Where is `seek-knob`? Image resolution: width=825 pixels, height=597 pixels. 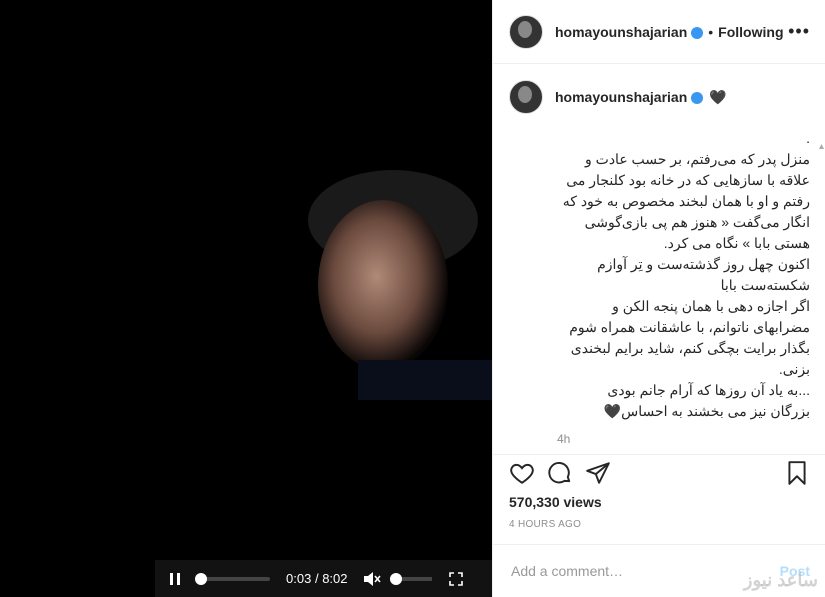 seek-knob is located at coordinates (201, 578).